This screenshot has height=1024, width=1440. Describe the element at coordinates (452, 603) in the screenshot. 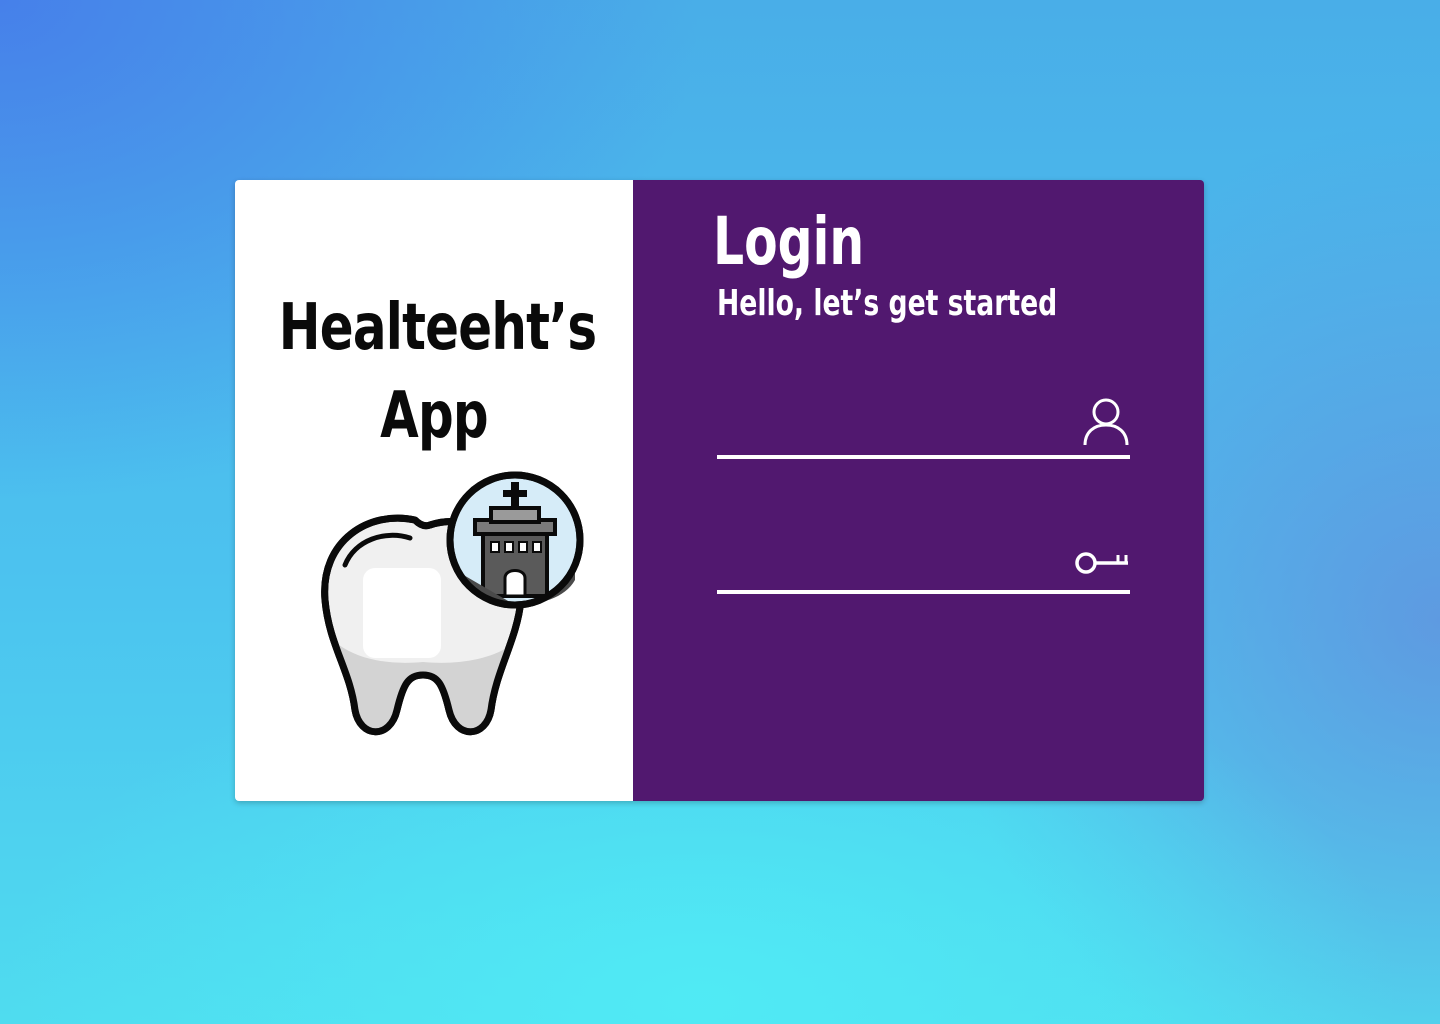

I see `tooth-with-clinic-icon` at that location.